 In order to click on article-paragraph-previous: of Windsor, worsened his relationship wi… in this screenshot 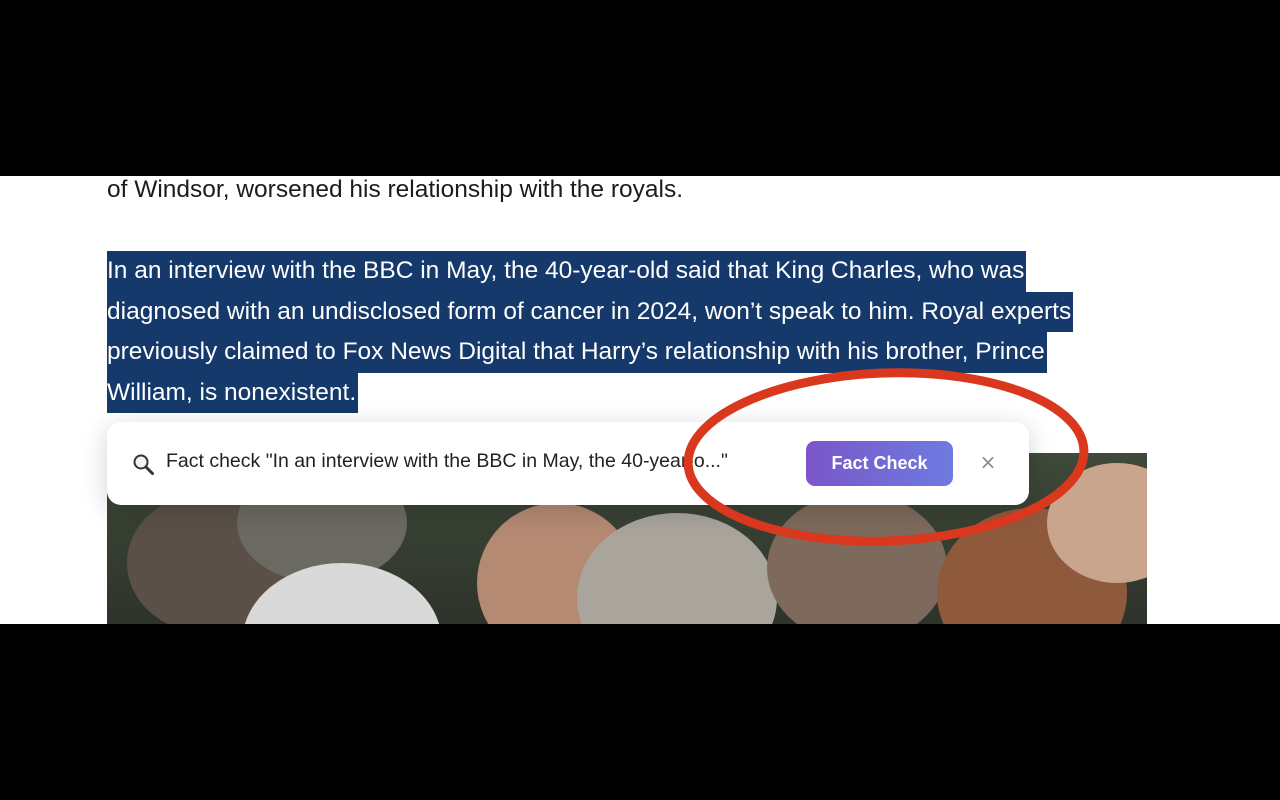, I will do `click(627, 193)`.